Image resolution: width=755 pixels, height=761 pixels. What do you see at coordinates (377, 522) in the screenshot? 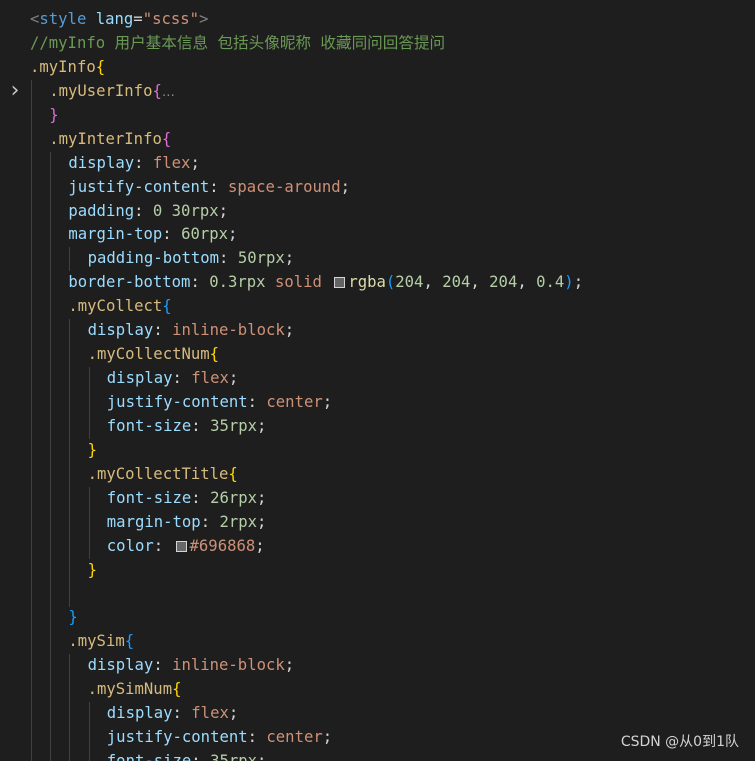
I see `code-line: margin-top: 2rpx;` at bounding box center [377, 522].